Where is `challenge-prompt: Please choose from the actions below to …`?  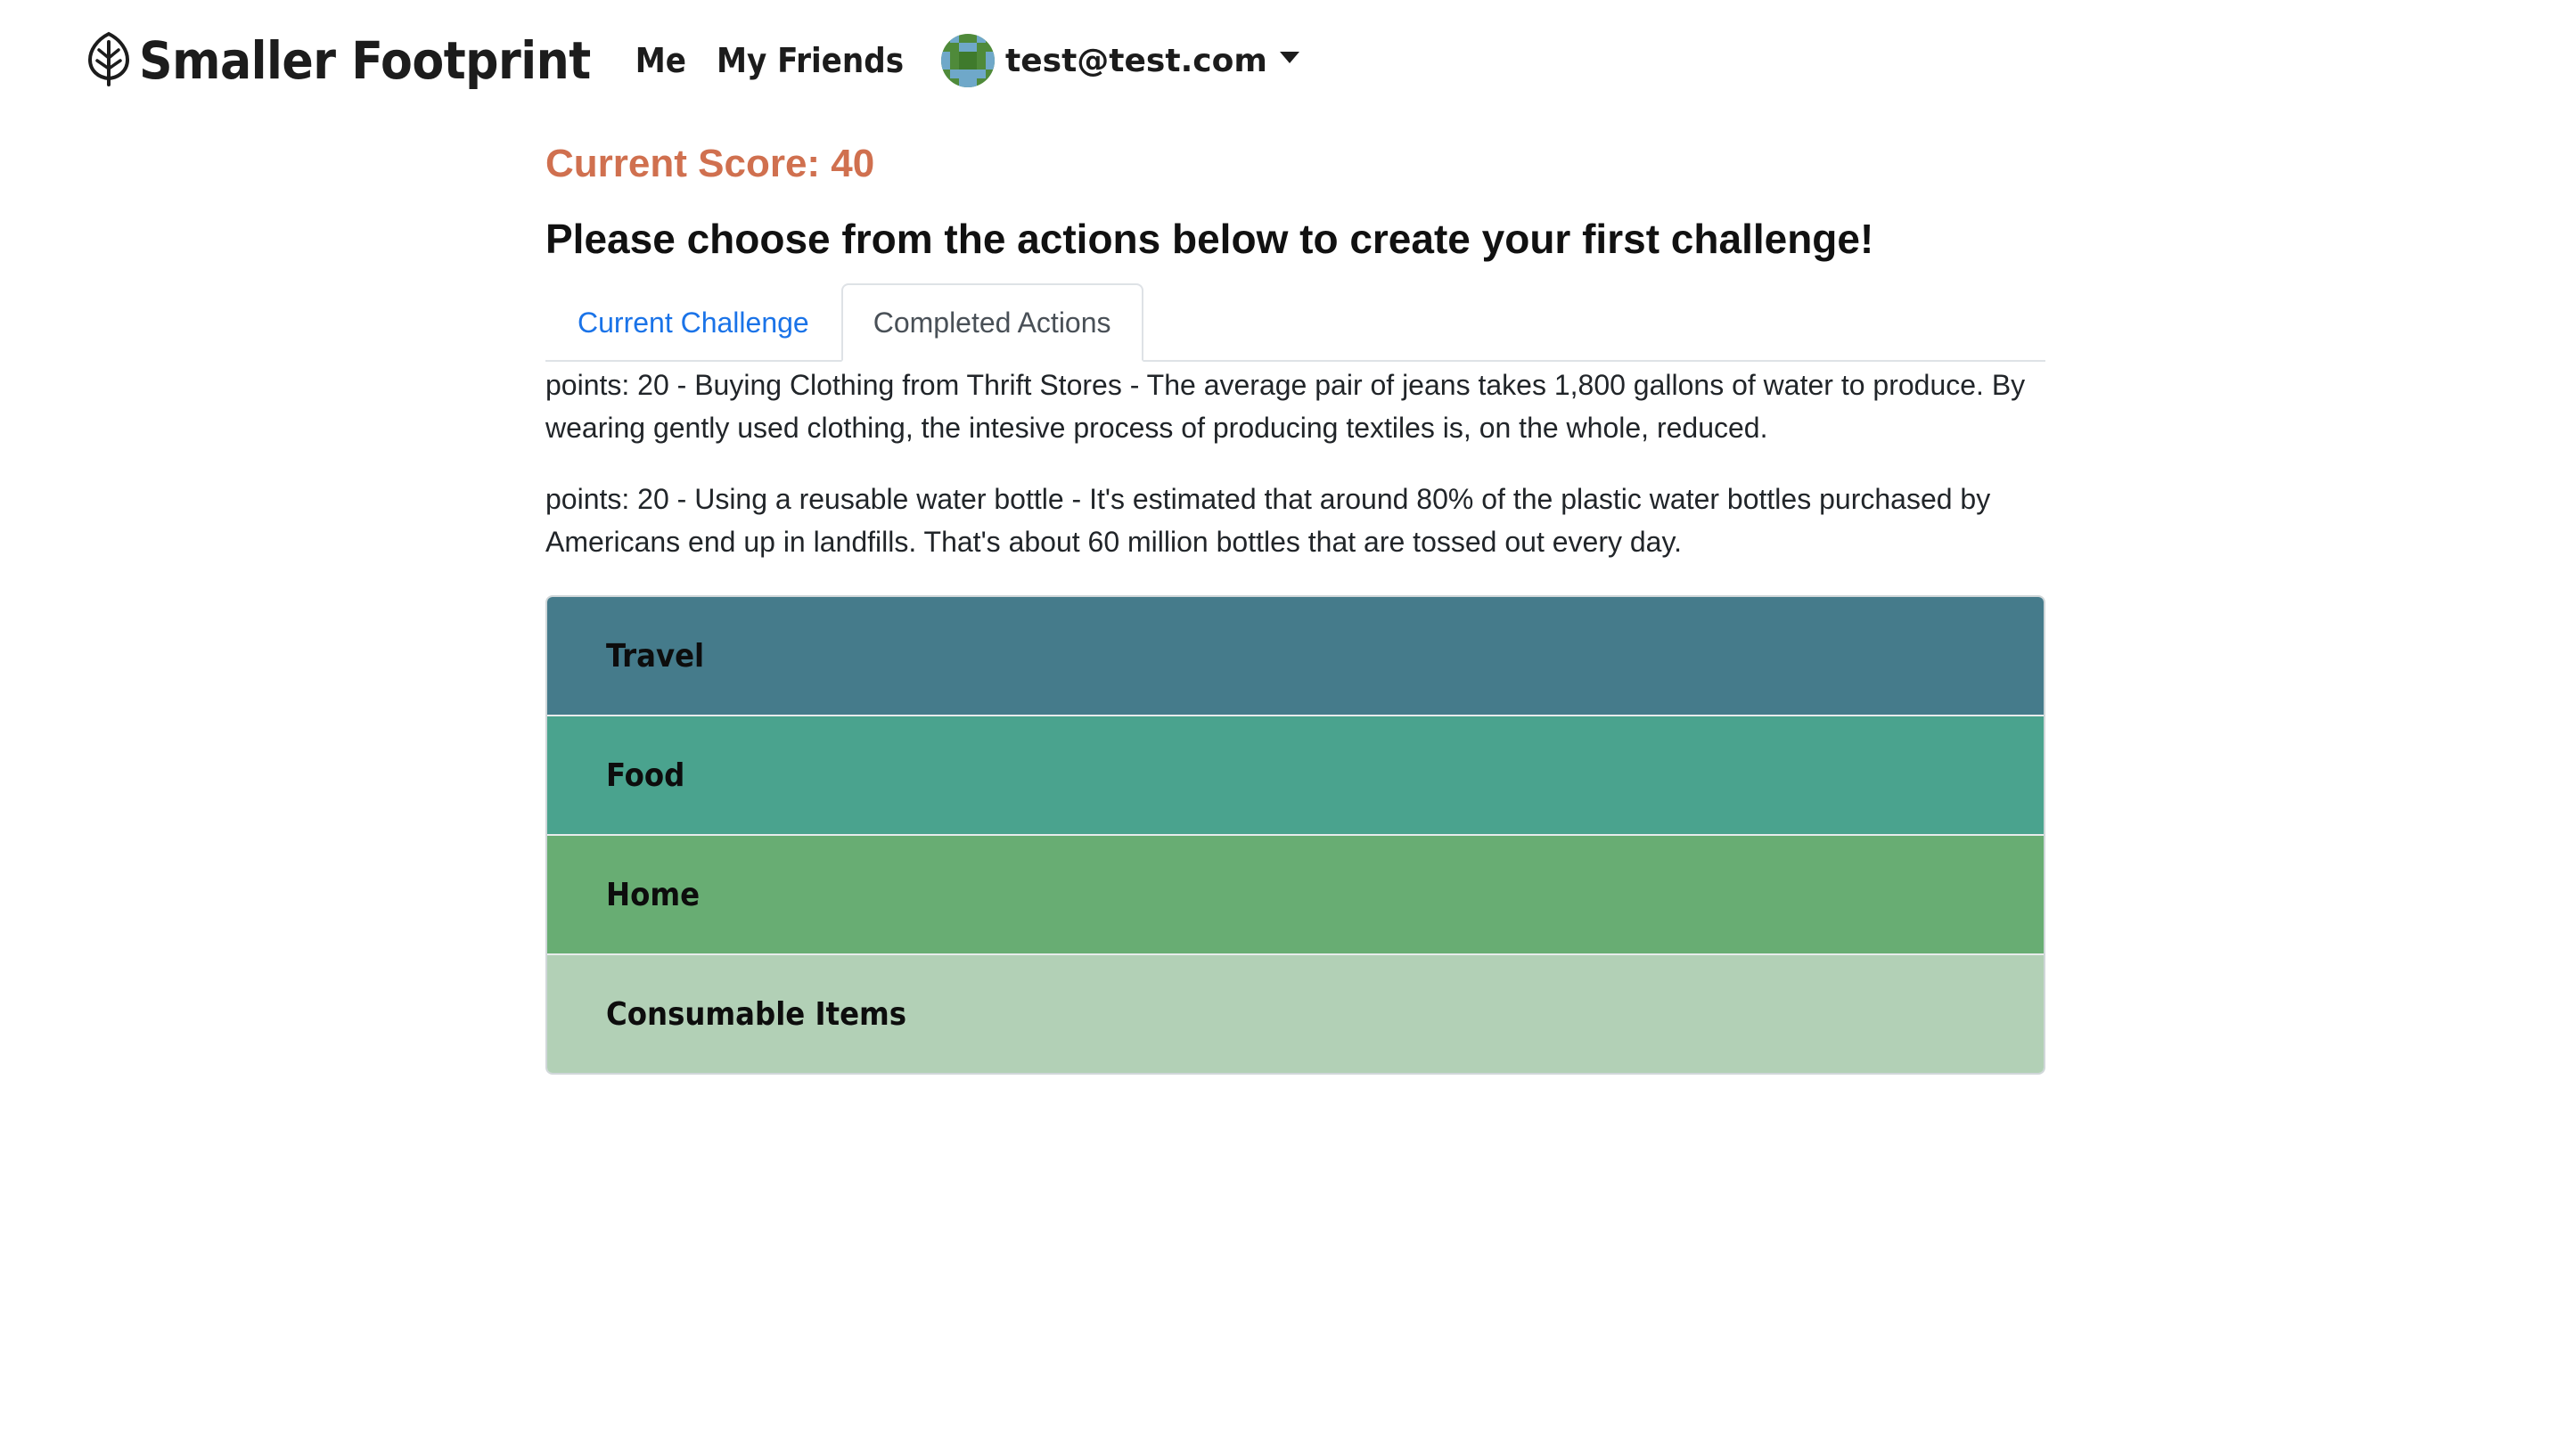
challenge-prompt: Please choose from the actions below to … is located at coordinates (1209, 239).